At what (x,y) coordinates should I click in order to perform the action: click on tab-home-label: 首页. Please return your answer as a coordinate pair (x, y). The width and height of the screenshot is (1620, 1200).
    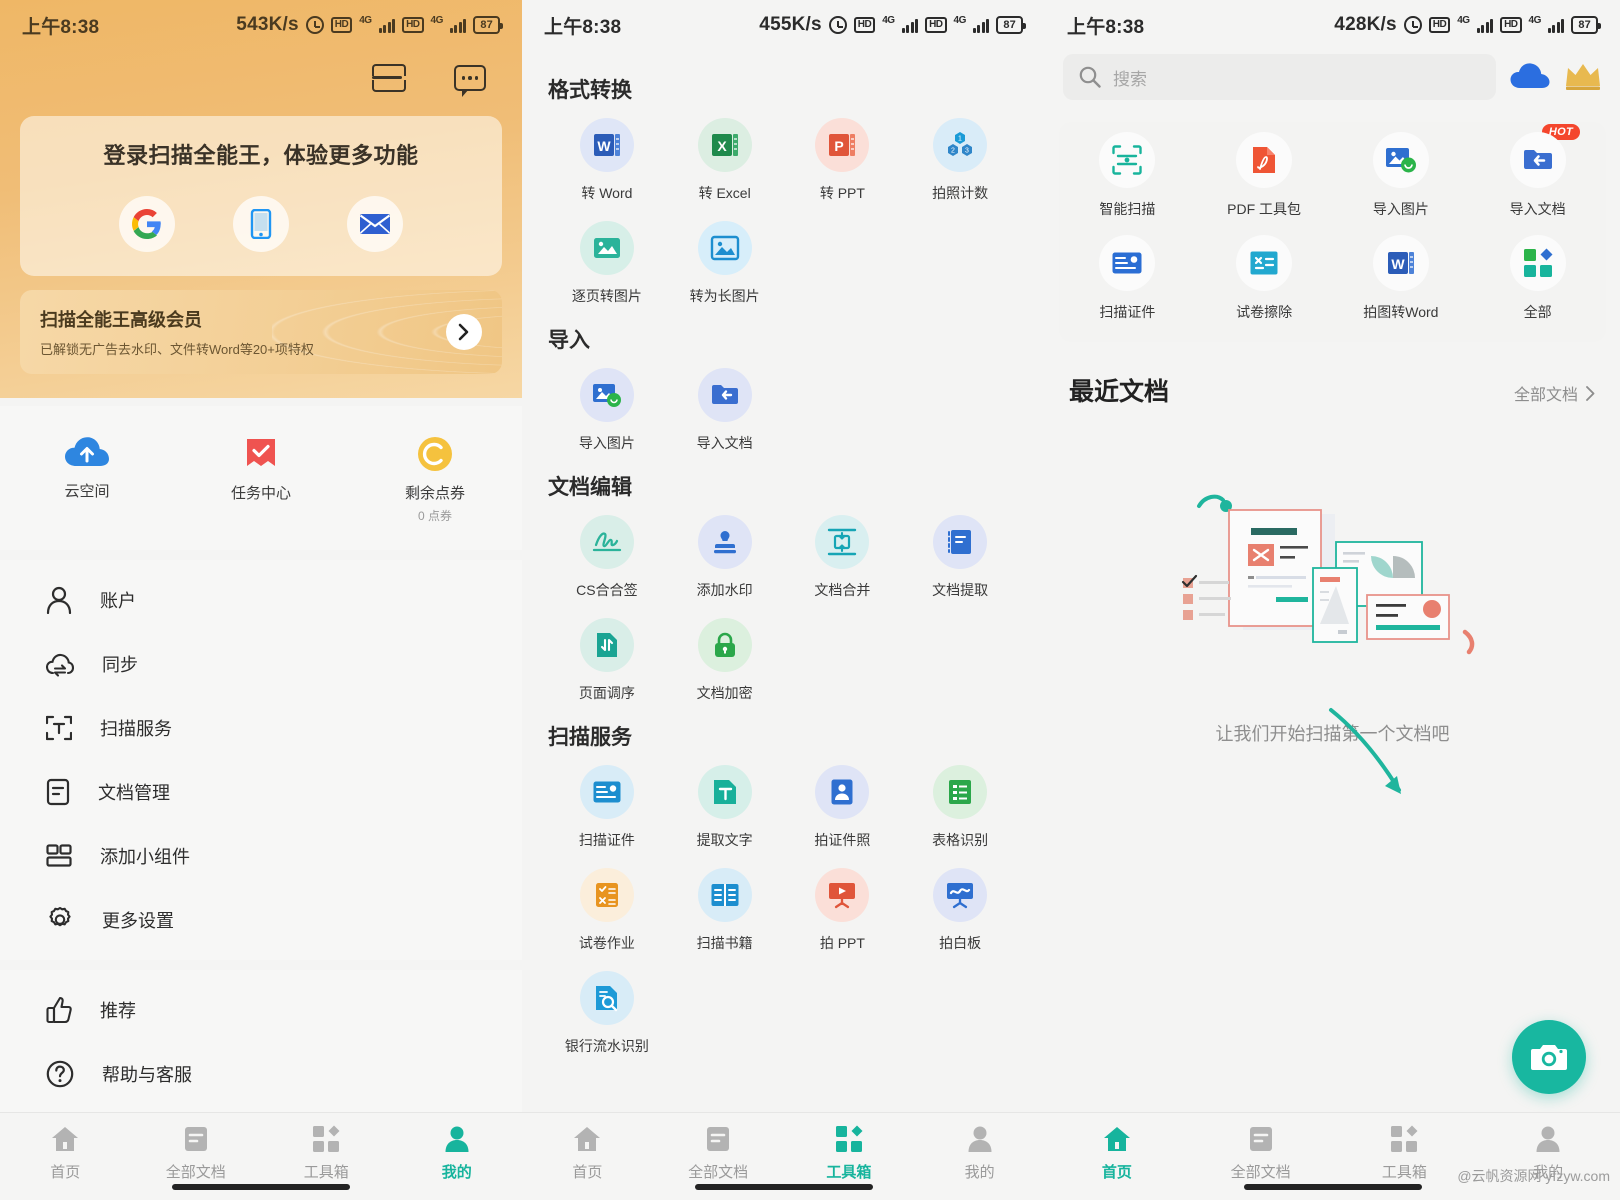
    Looking at the image, I should click on (1116, 1172).